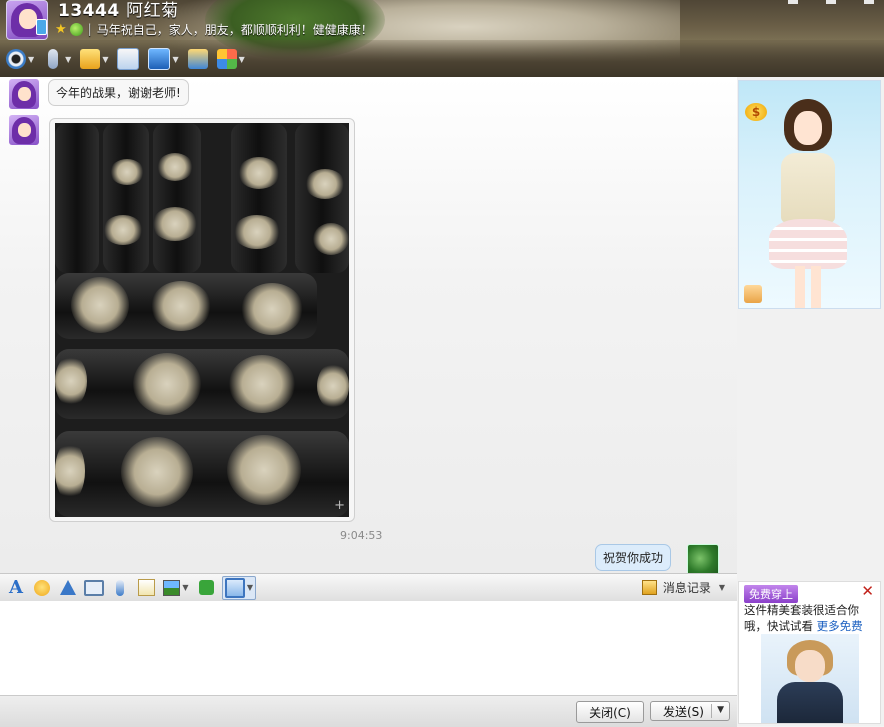 This screenshot has width=884, height=727. What do you see at coordinates (89, 11) in the screenshot?
I see `contact-id: 13444` at bounding box center [89, 11].